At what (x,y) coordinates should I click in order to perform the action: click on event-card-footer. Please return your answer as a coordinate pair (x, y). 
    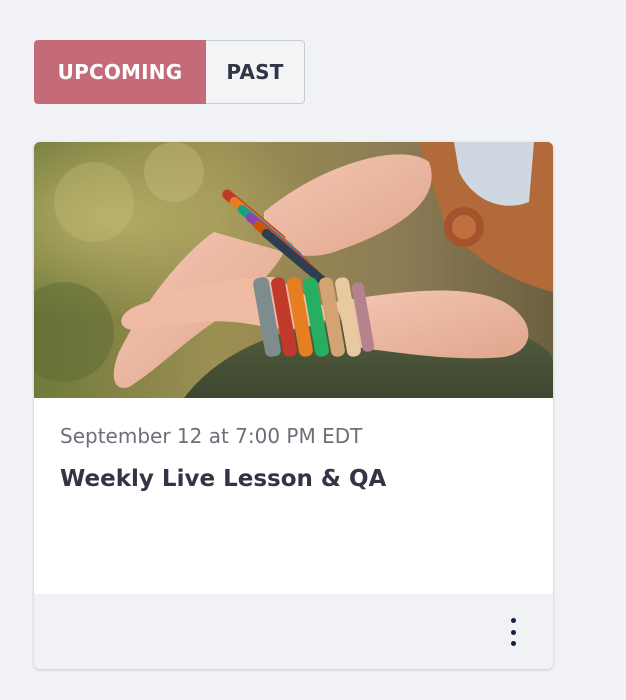
    Looking at the image, I should click on (293, 631).